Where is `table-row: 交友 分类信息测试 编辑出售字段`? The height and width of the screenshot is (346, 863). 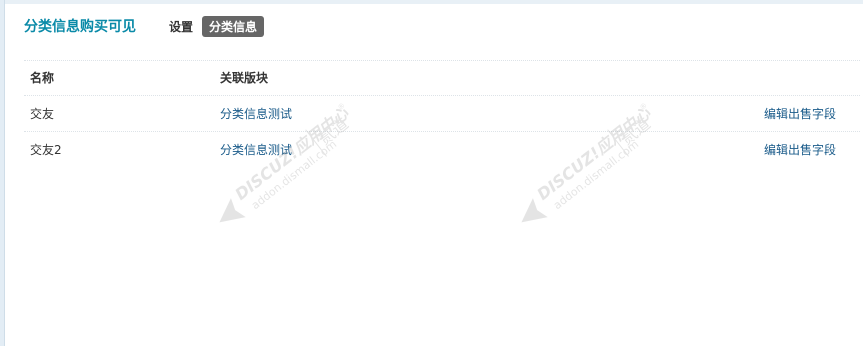
table-row: 交友 分类信息测试 编辑出售字段 is located at coordinates (442, 114).